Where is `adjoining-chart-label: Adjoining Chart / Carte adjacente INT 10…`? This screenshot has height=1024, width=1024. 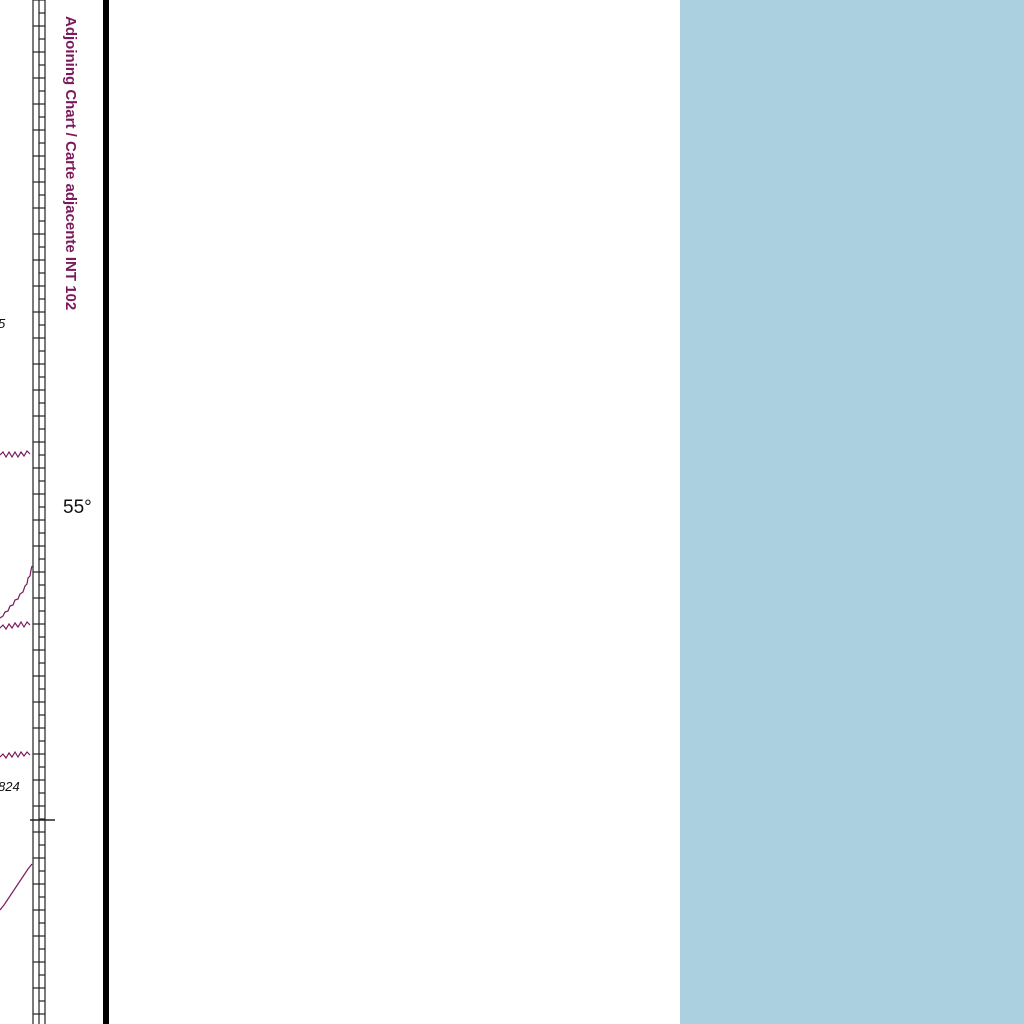 adjoining-chart-label: Adjoining Chart / Carte adjacente INT 10… is located at coordinates (70, 163).